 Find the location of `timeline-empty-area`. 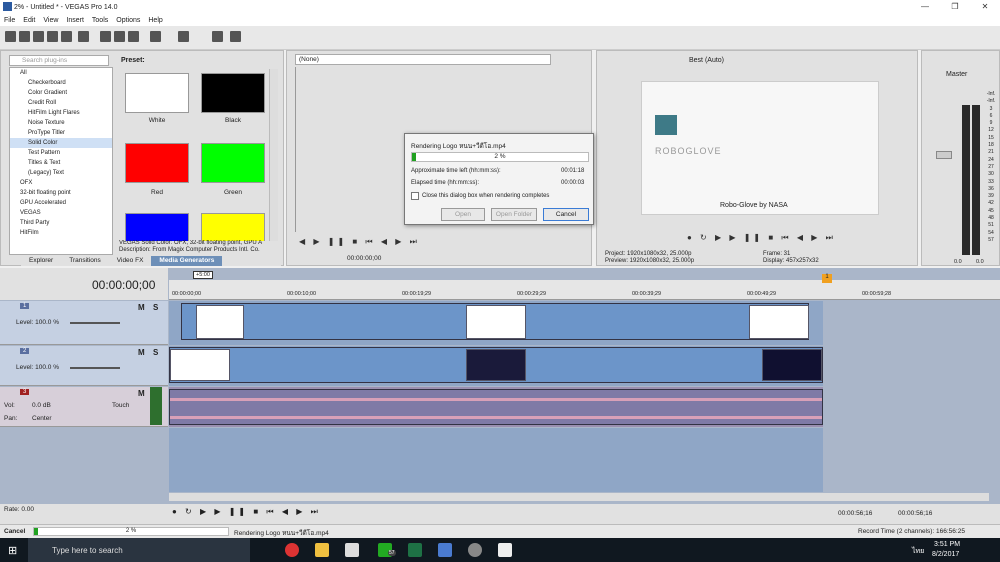

timeline-empty-area is located at coordinates (496, 460).